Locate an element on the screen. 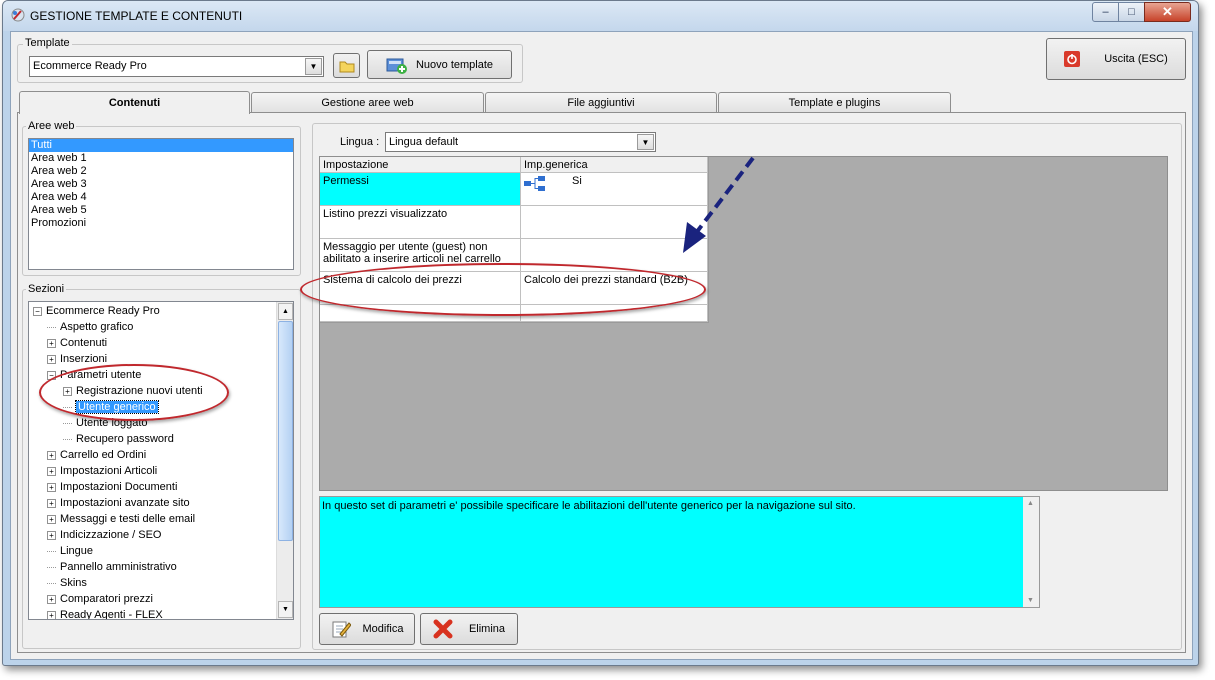  tab-contenuti: Contenuti is located at coordinates (134, 102).